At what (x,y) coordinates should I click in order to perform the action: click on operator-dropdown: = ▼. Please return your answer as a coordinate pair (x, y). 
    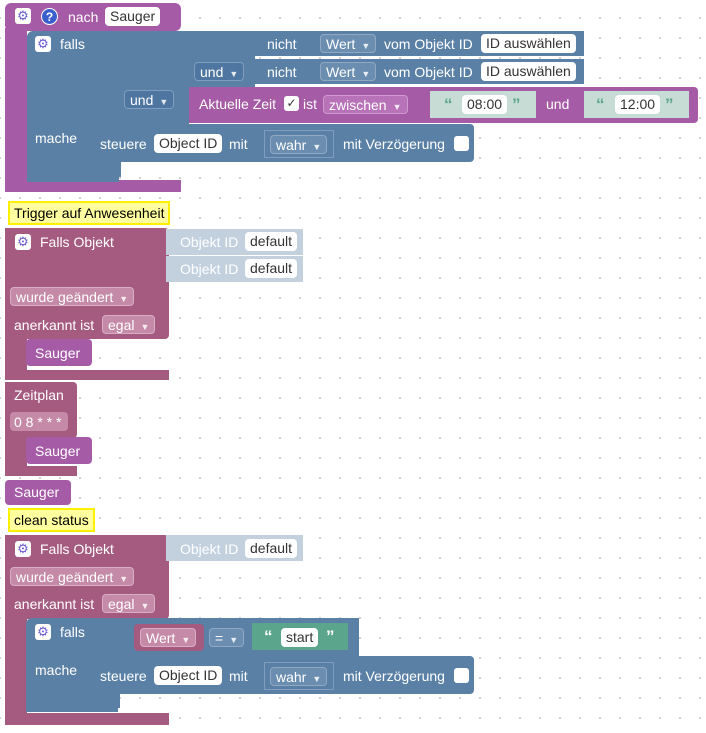
    Looking at the image, I should click on (227, 637).